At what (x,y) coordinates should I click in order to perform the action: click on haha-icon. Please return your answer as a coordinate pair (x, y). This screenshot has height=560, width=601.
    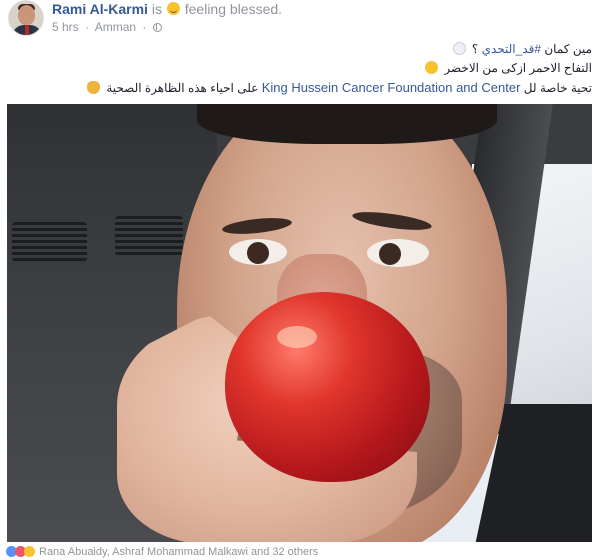
    Looking at the image, I should click on (29, 551).